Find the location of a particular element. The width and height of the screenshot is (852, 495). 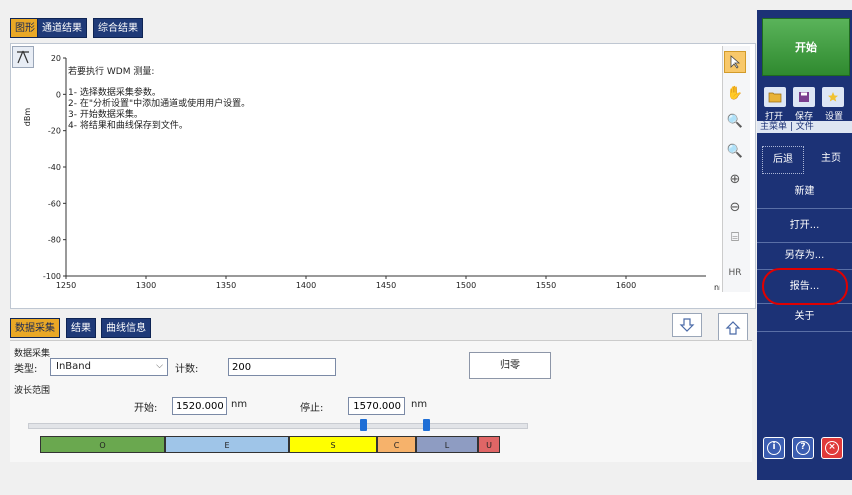

zoom-icon: 🔍 is located at coordinates (735, 151).